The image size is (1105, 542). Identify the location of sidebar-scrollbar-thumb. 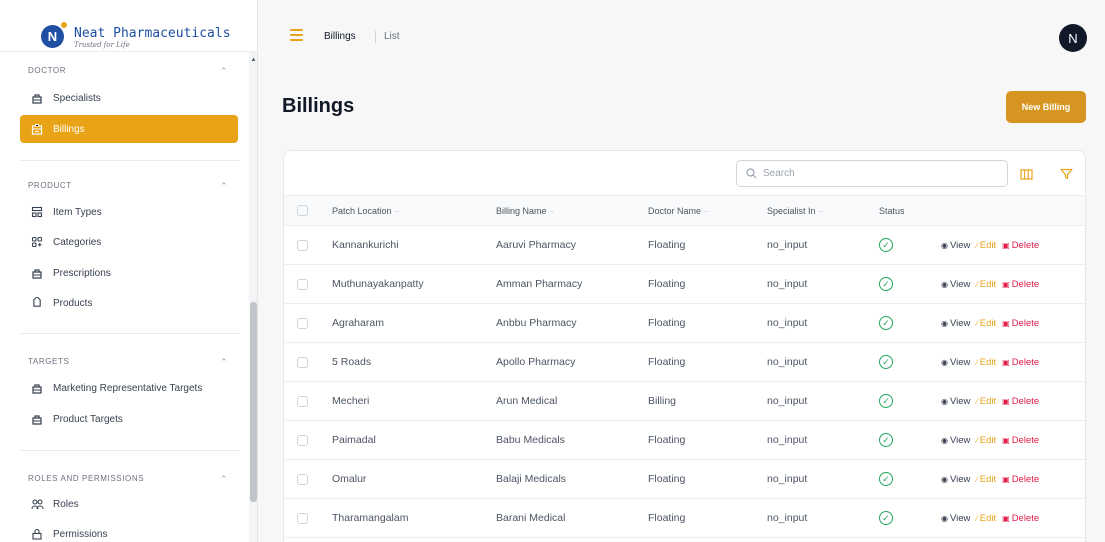
(253, 402).